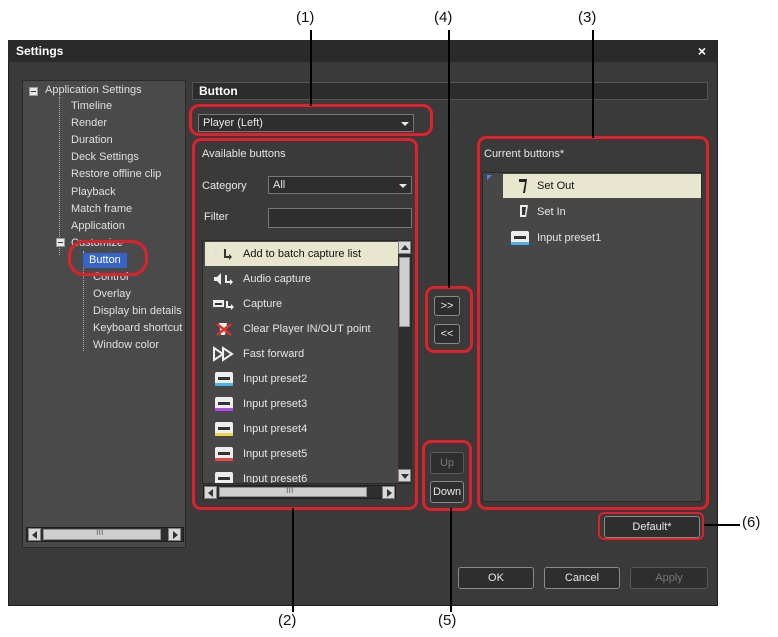 The image size is (778, 637). Describe the element at coordinates (137, 328) in the screenshot. I see `tree-item-keyboard-shortcut: Keyboard shortcut` at that location.